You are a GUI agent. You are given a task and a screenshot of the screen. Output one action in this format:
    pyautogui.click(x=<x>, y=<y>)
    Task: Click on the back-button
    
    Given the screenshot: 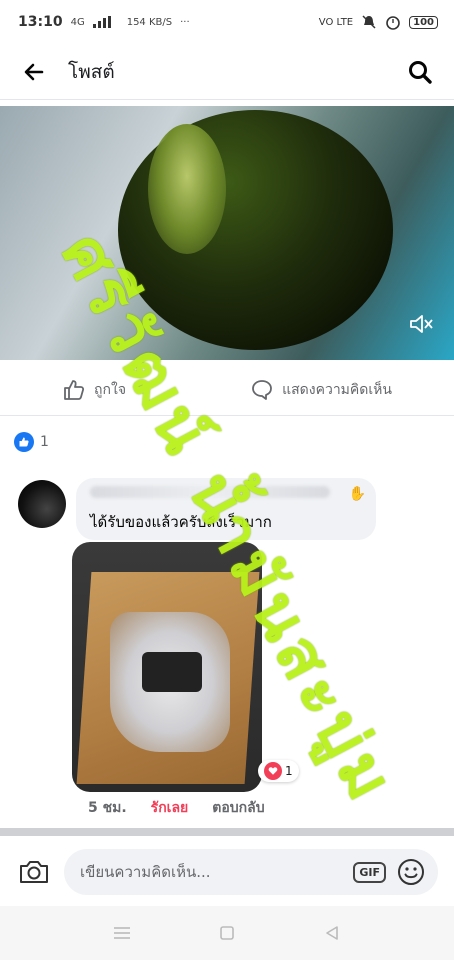 What is the action you would take?
    pyautogui.click(x=34, y=72)
    